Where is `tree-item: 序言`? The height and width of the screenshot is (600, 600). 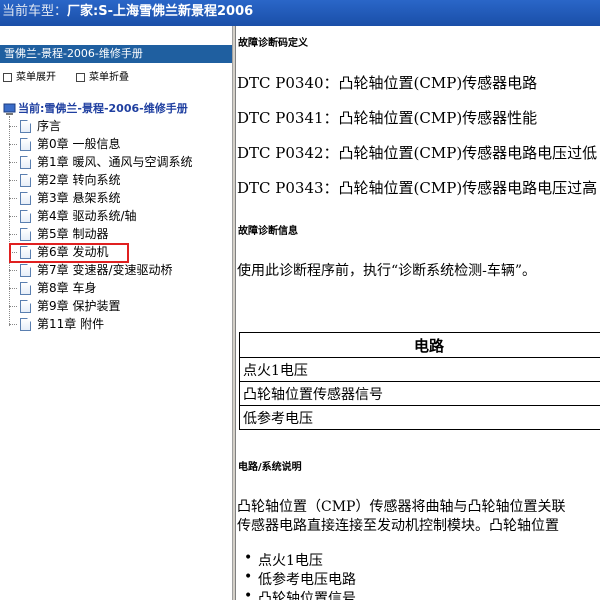
tree-item: 序言 is located at coordinates (35, 126).